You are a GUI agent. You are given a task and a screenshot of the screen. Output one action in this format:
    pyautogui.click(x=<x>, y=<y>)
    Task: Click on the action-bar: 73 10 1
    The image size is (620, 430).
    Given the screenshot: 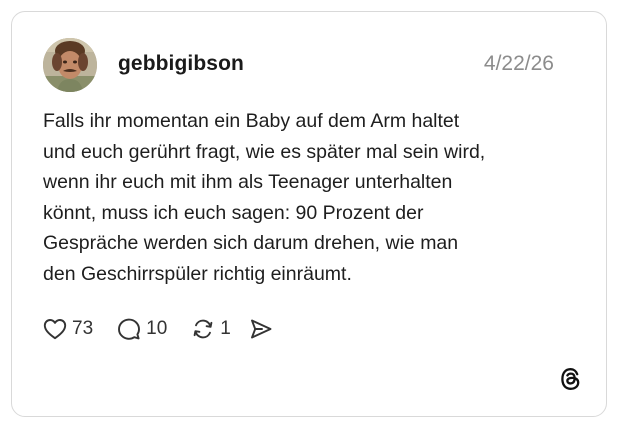 What is the action you would take?
    pyautogui.click(x=158, y=329)
    